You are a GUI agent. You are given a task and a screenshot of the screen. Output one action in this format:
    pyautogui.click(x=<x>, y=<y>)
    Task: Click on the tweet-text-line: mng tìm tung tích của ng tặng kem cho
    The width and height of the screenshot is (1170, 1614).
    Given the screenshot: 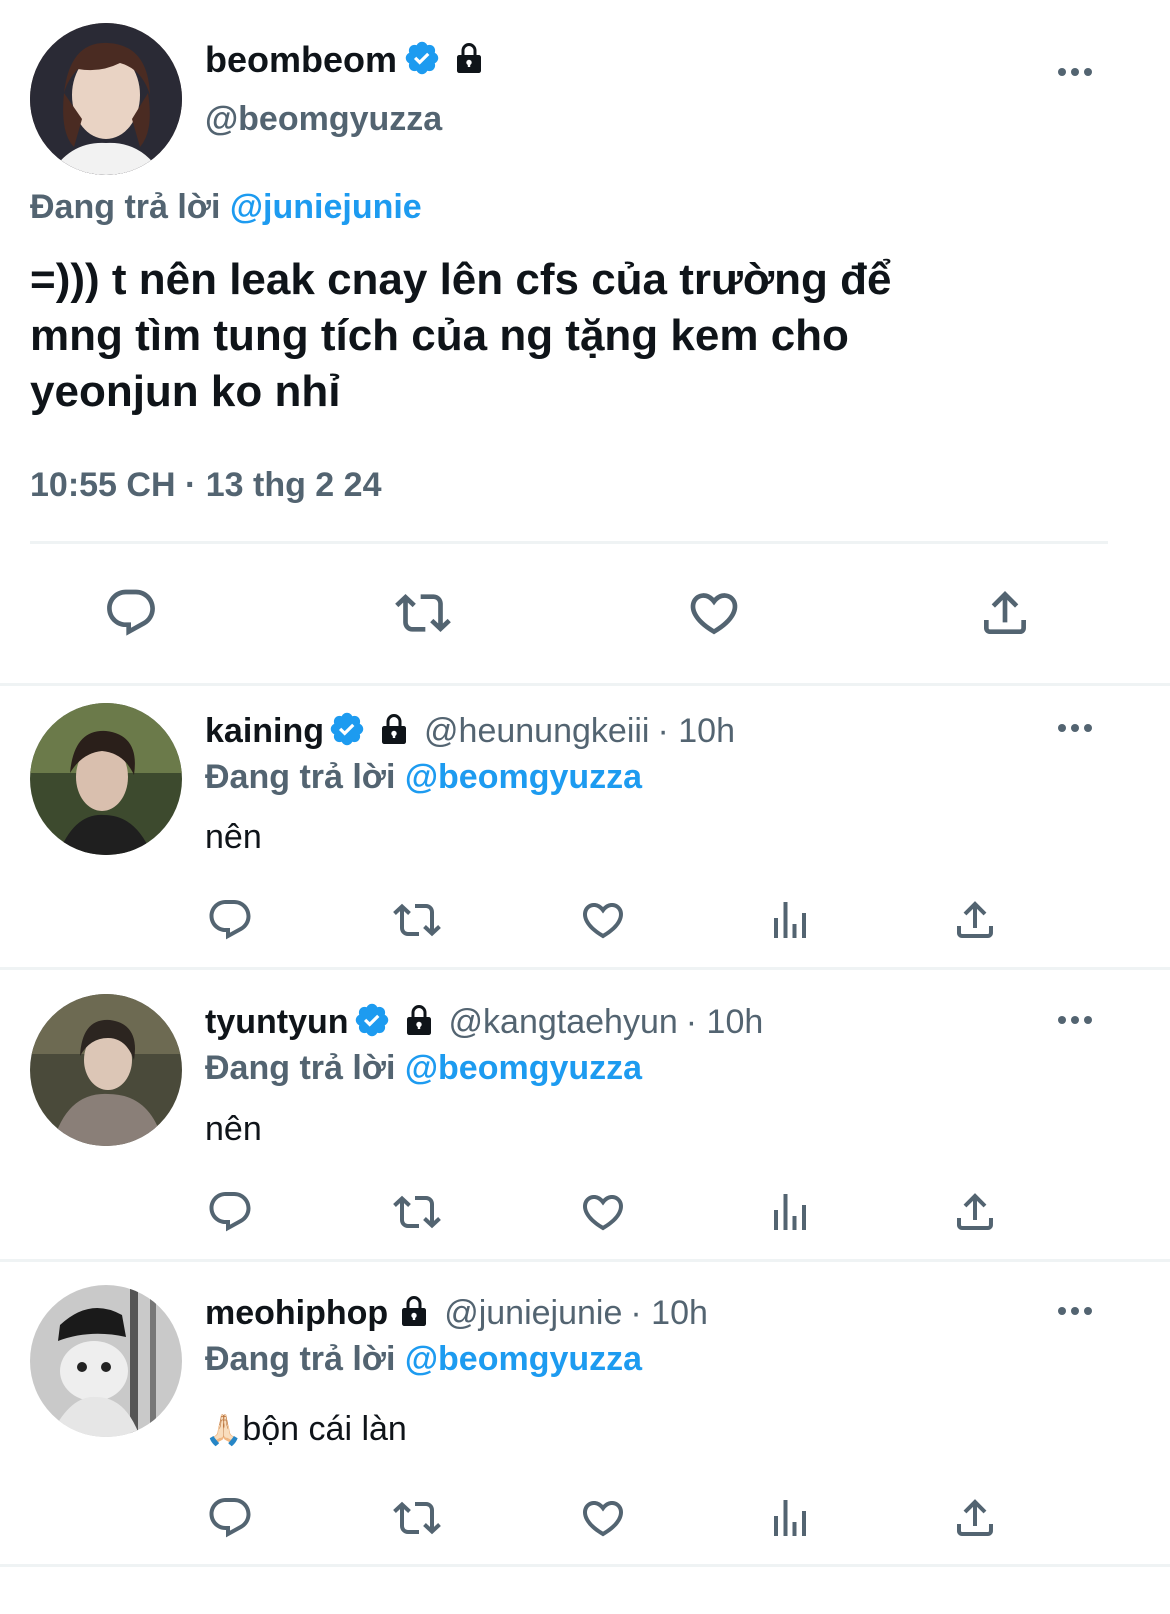 What is the action you would take?
    pyautogui.click(x=439, y=335)
    